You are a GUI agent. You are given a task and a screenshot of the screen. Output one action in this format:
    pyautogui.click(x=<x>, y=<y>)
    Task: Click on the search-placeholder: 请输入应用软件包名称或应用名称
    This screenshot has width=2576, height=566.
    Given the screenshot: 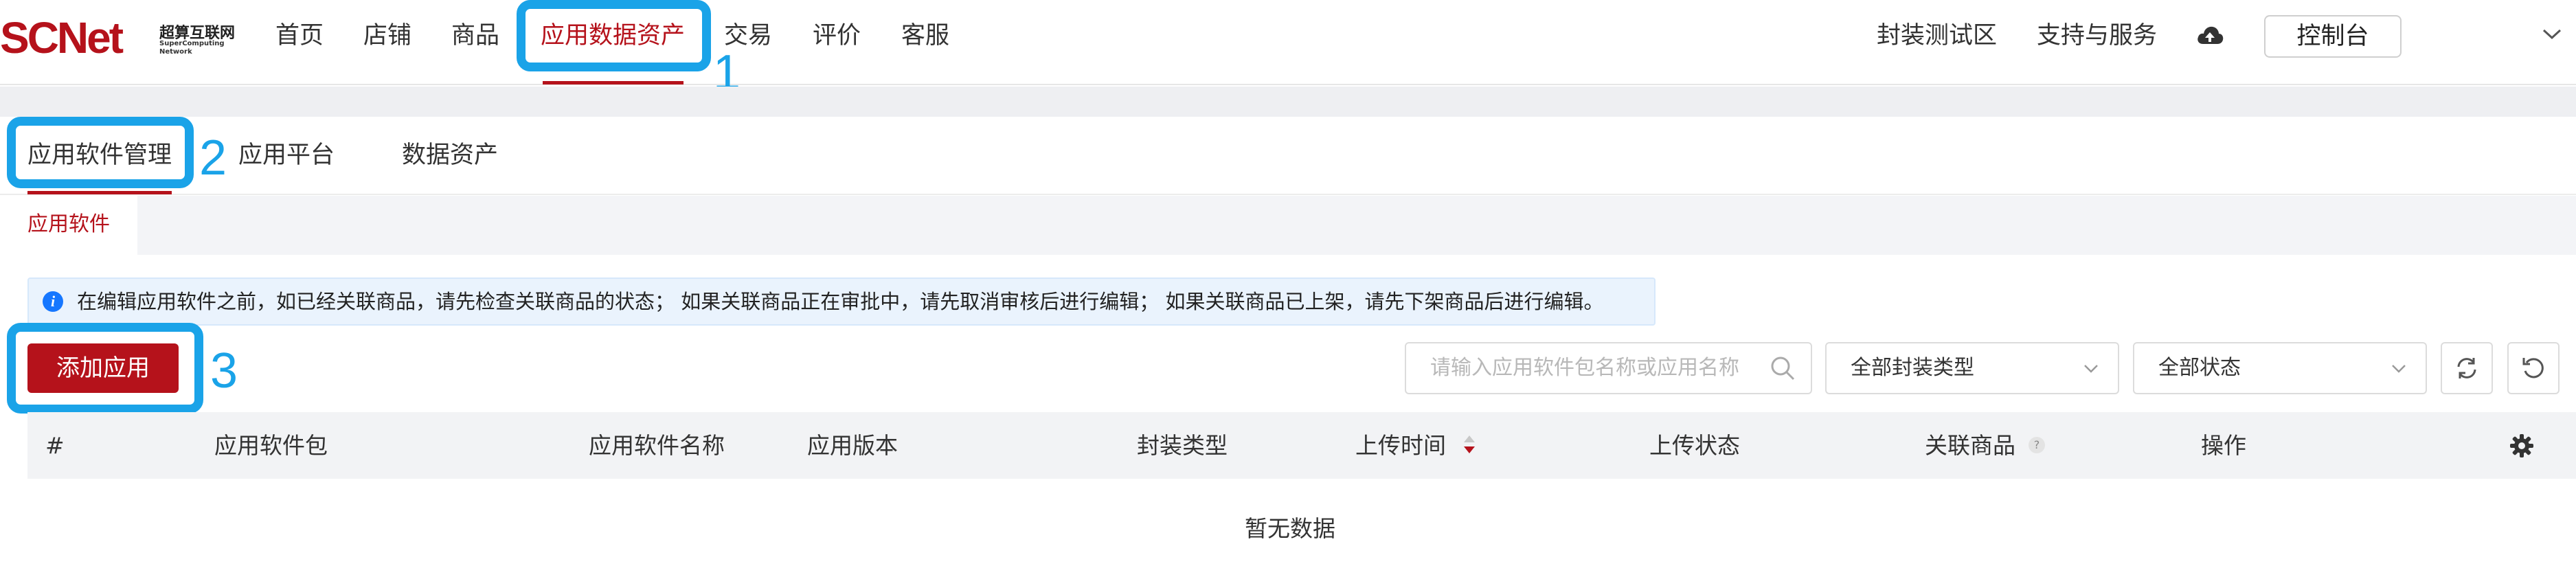 What is the action you would take?
    pyautogui.click(x=1584, y=368)
    